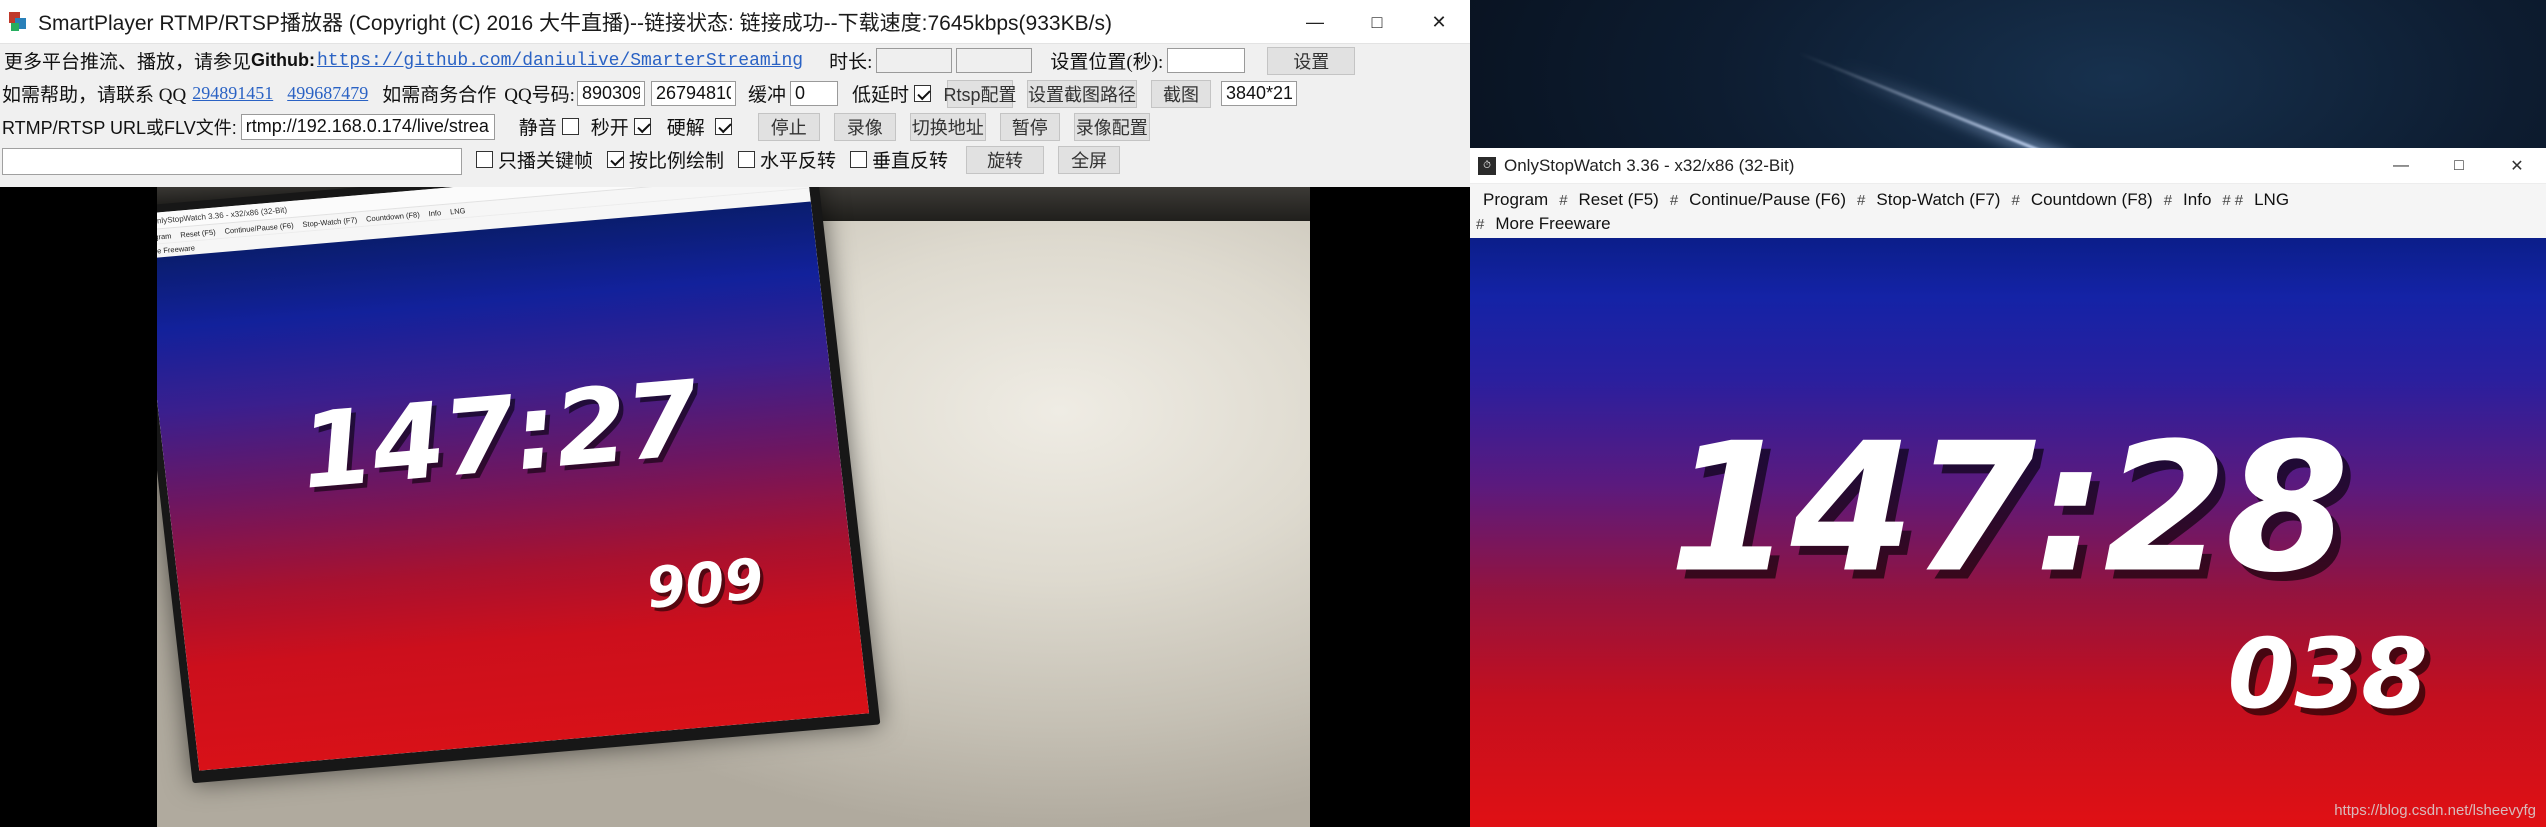  What do you see at coordinates (642, 126) in the screenshot?
I see `fast-open-checkbox` at bounding box center [642, 126].